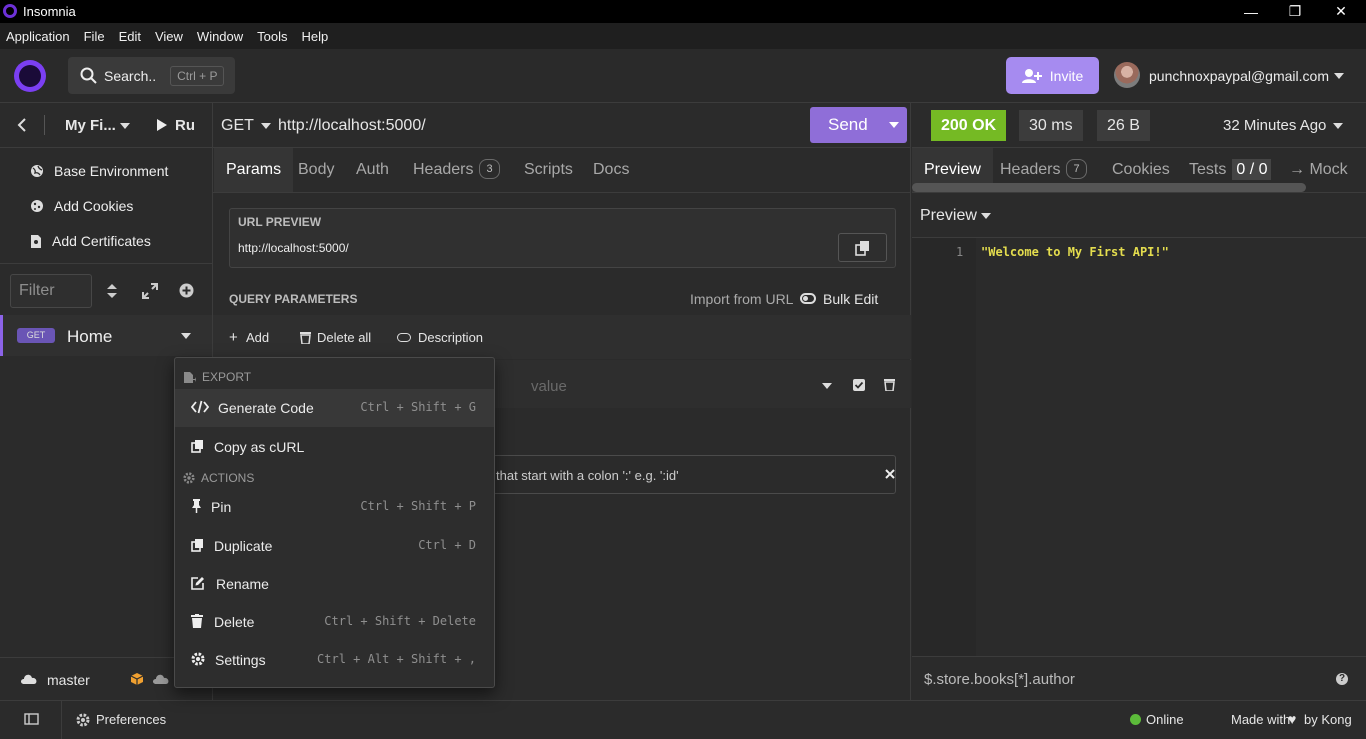 This screenshot has width=1366, height=739. I want to click on panel-toggle-icon, so click(31, 719).